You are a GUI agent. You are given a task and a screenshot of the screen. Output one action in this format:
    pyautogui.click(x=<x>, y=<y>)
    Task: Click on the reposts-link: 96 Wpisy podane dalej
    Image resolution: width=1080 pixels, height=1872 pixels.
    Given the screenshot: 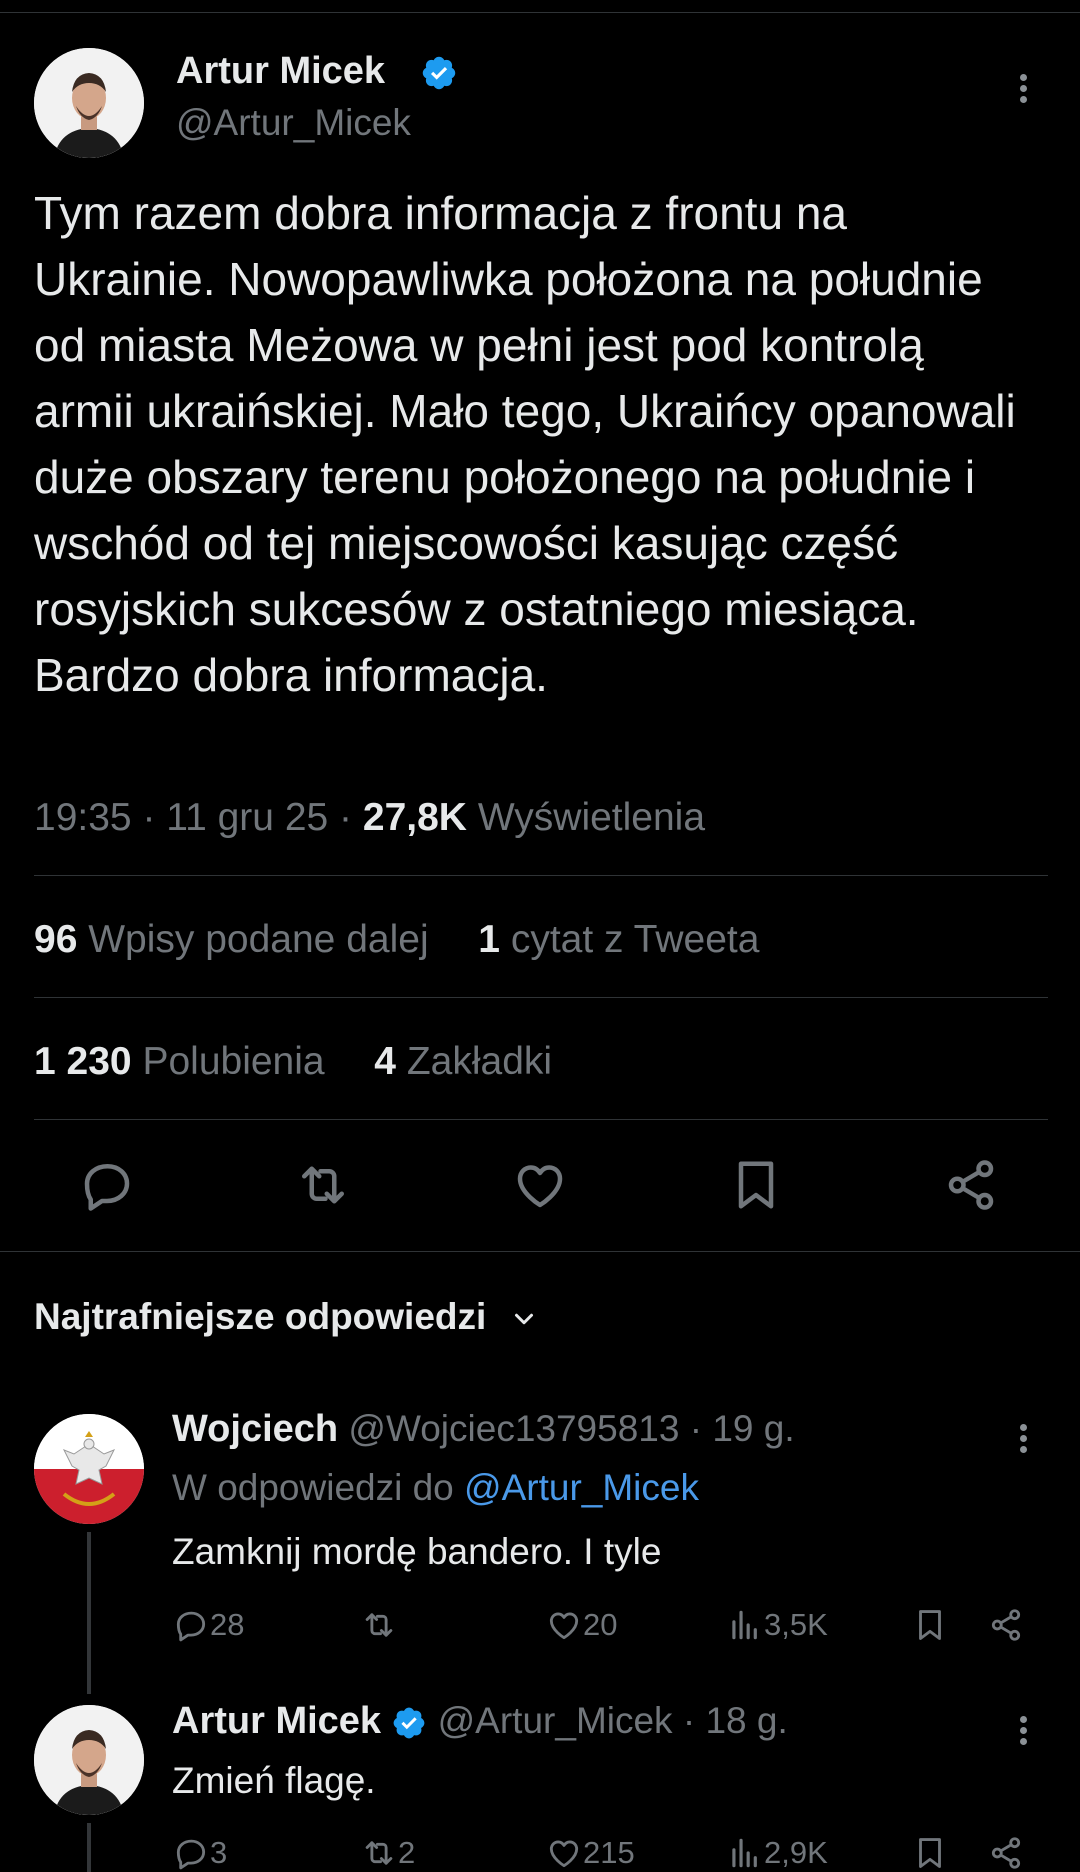 What is the action you would take?
    pyautogui.click(x=231, y=939)
    